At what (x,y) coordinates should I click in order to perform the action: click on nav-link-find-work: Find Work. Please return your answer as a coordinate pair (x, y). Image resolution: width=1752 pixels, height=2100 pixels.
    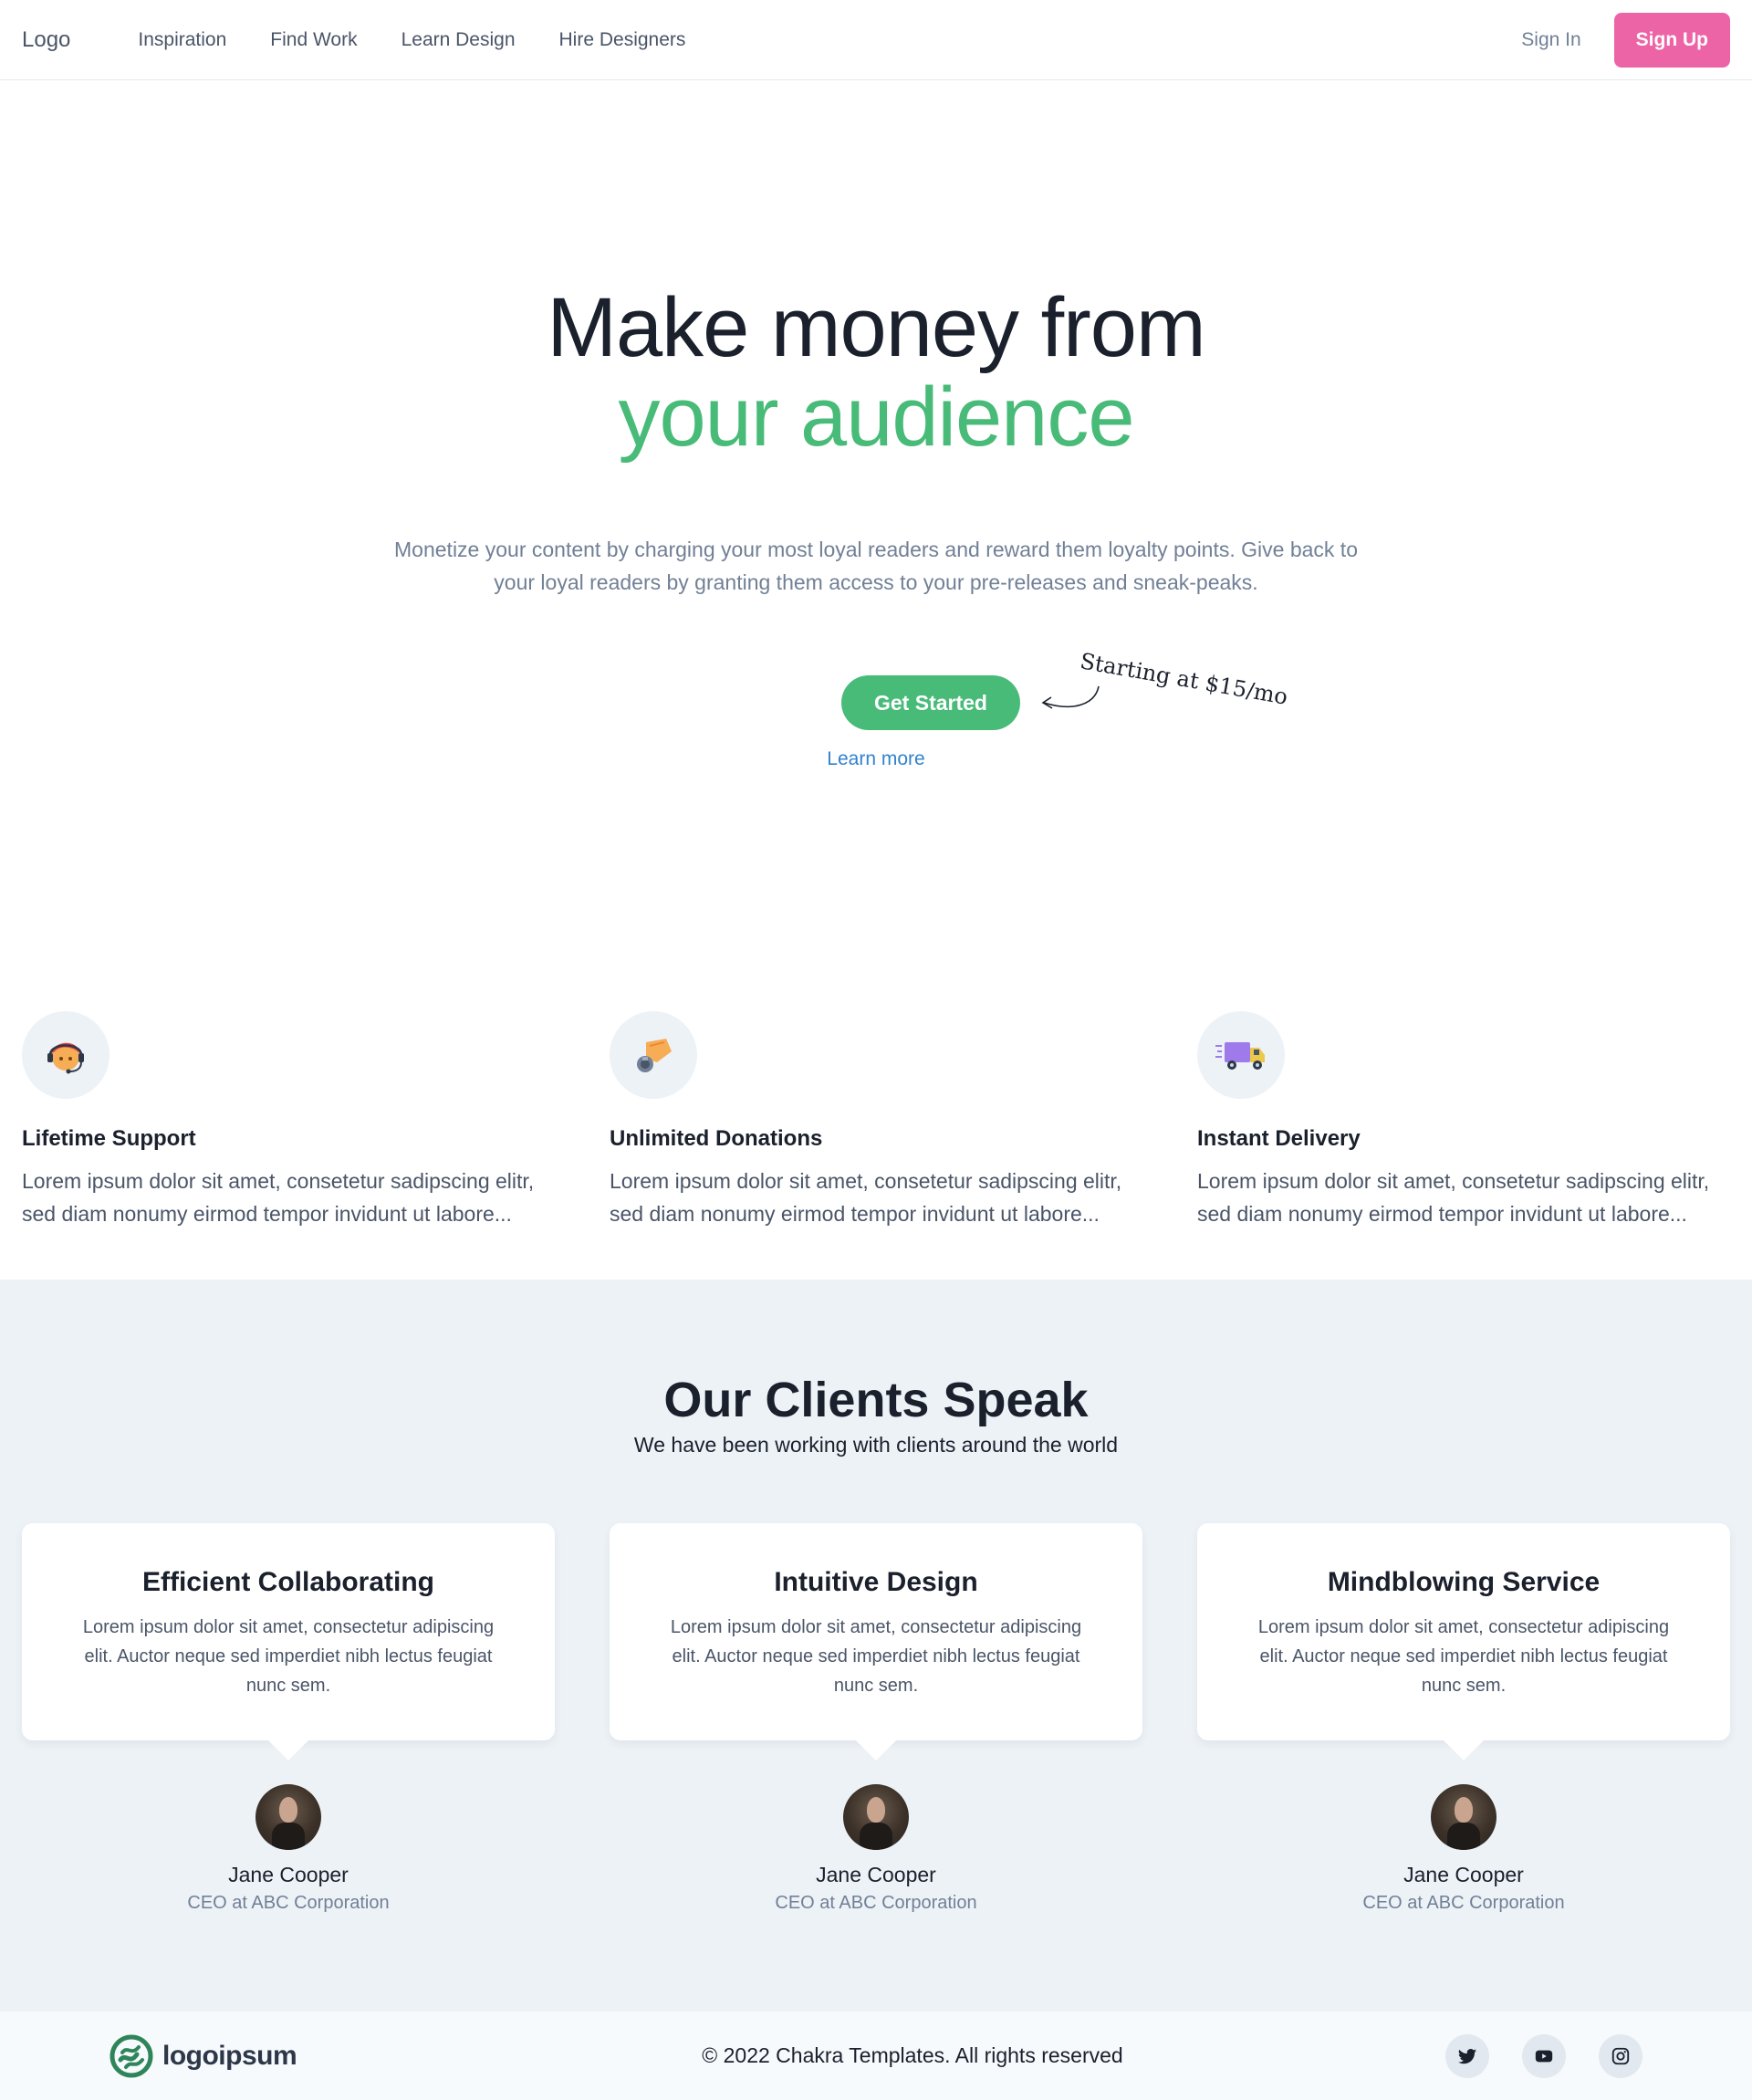
    Looking at the image, I should click on (313, 40).